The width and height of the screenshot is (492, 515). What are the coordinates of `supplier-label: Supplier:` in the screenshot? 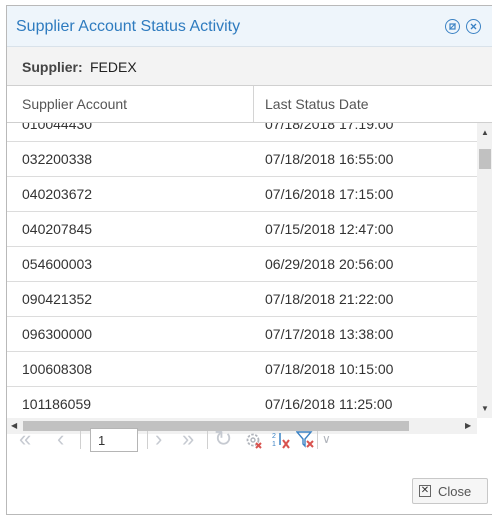 It's located at (52, 67).